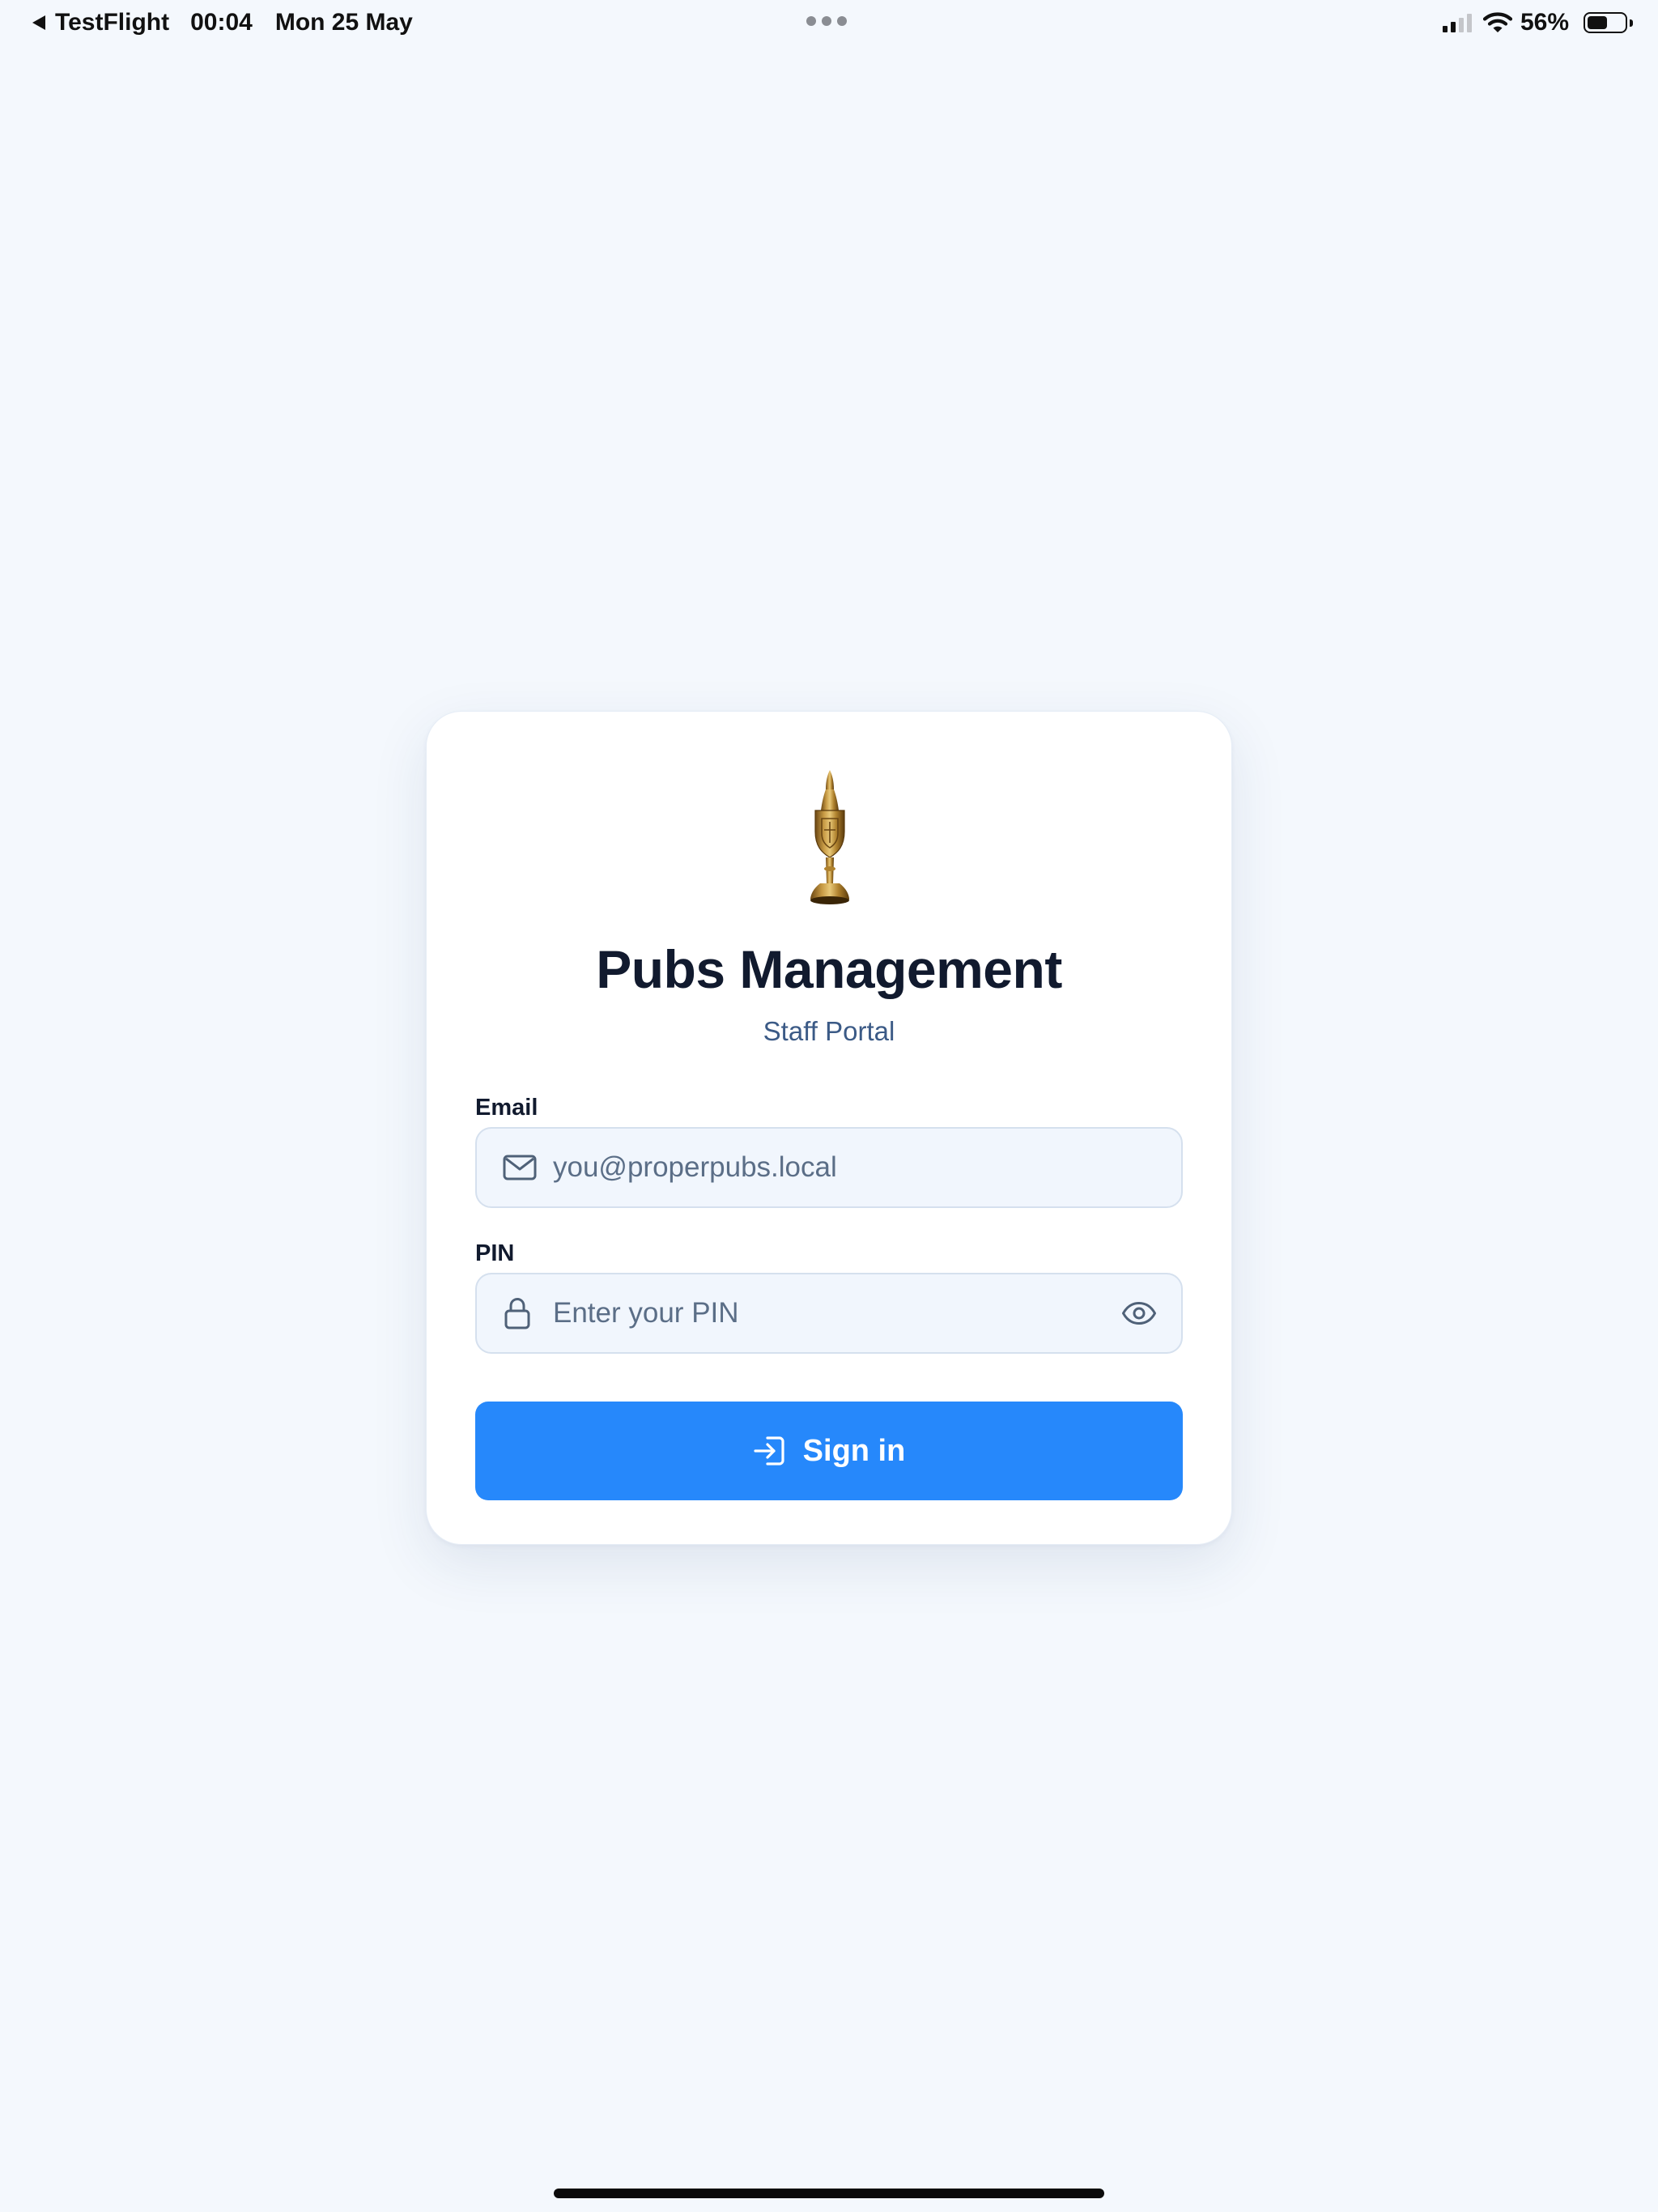 This screenshot has height=2212, width=1658. Describe the element at coordinates (38, 22) in the screenshot. I see `back-arrow-icon` at that location.